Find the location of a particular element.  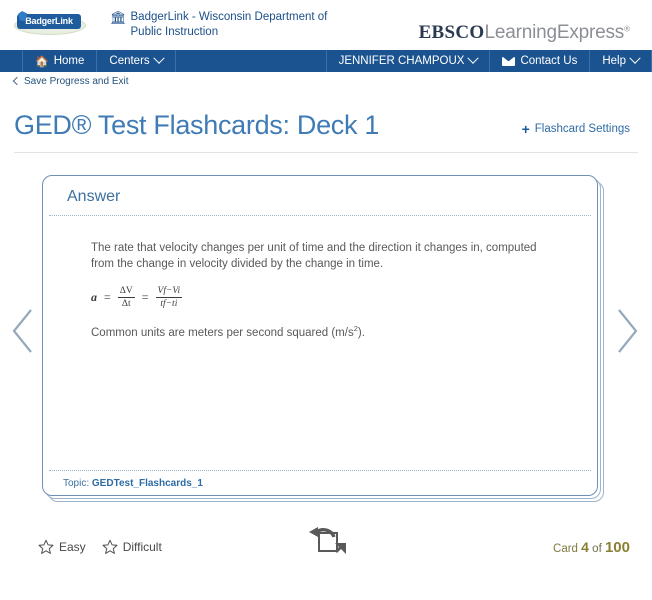

mail-icon is located at coordinates (509, 61).